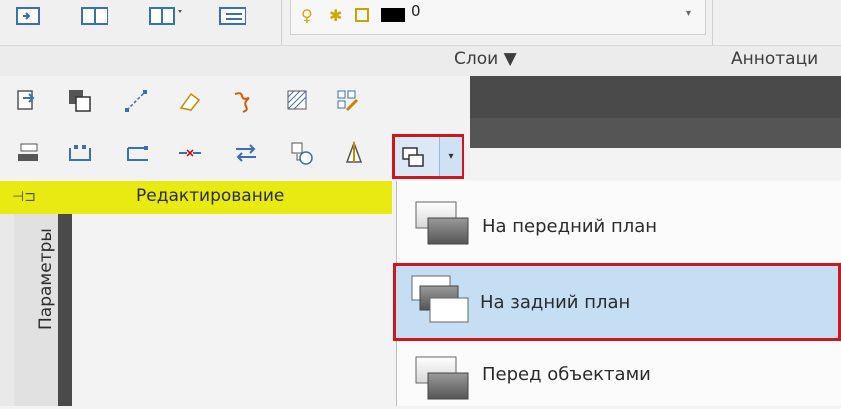 Image resolution: width=841 pixels, height=409 pixels. Describe the element at coordinates (570, 226) in the screenshot. I see `menu-item-label: На передний план` at that location.